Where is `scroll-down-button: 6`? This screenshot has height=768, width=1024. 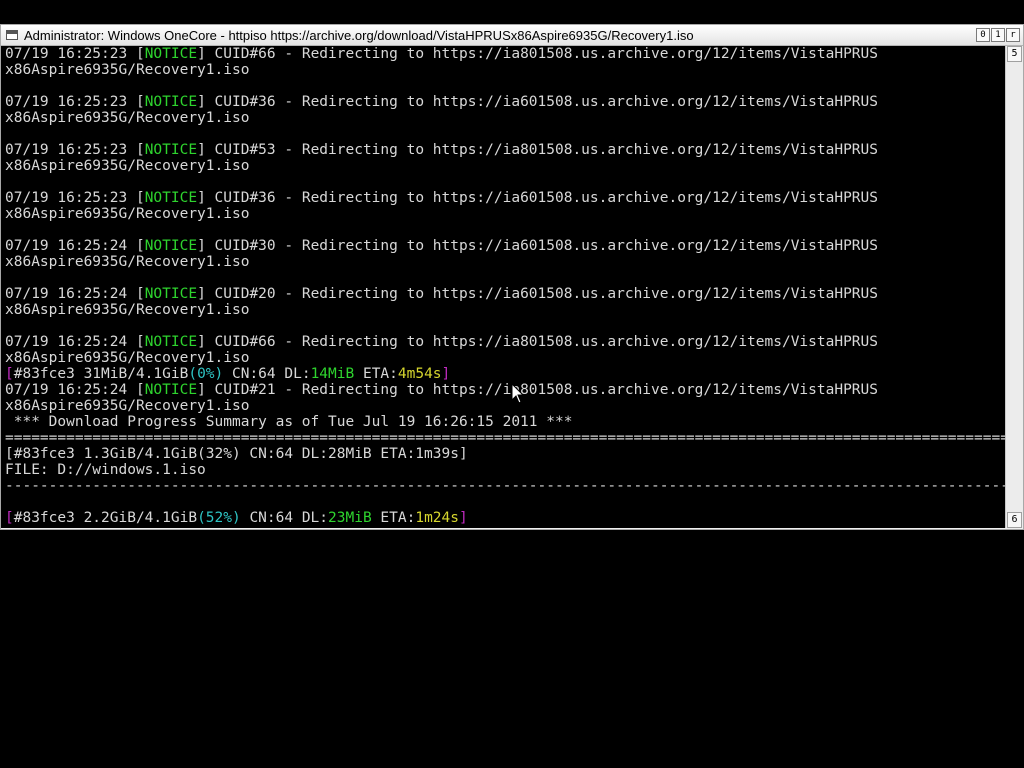 scroll-down-button: 6 is located at coordinates (1014, 520).